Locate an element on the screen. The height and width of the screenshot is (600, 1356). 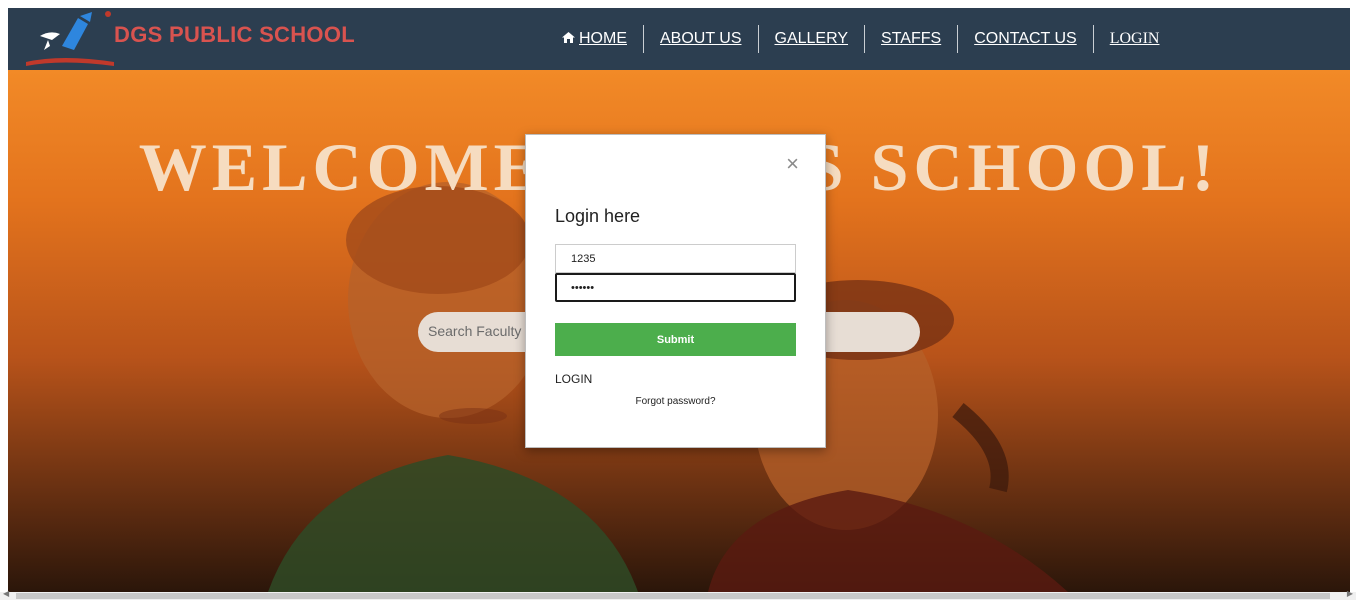
scroll-left-icon: ◀ is located at coordinates (6, 593).